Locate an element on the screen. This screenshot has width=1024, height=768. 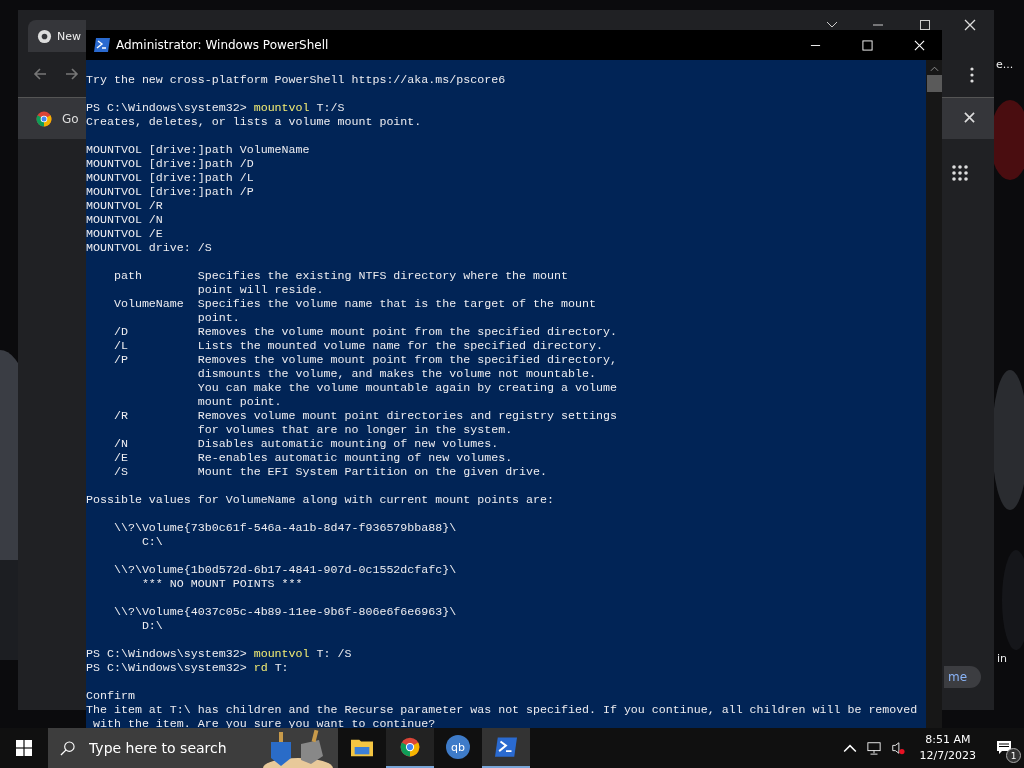
taskbar-app: qb is located at coordinates (458, 748).